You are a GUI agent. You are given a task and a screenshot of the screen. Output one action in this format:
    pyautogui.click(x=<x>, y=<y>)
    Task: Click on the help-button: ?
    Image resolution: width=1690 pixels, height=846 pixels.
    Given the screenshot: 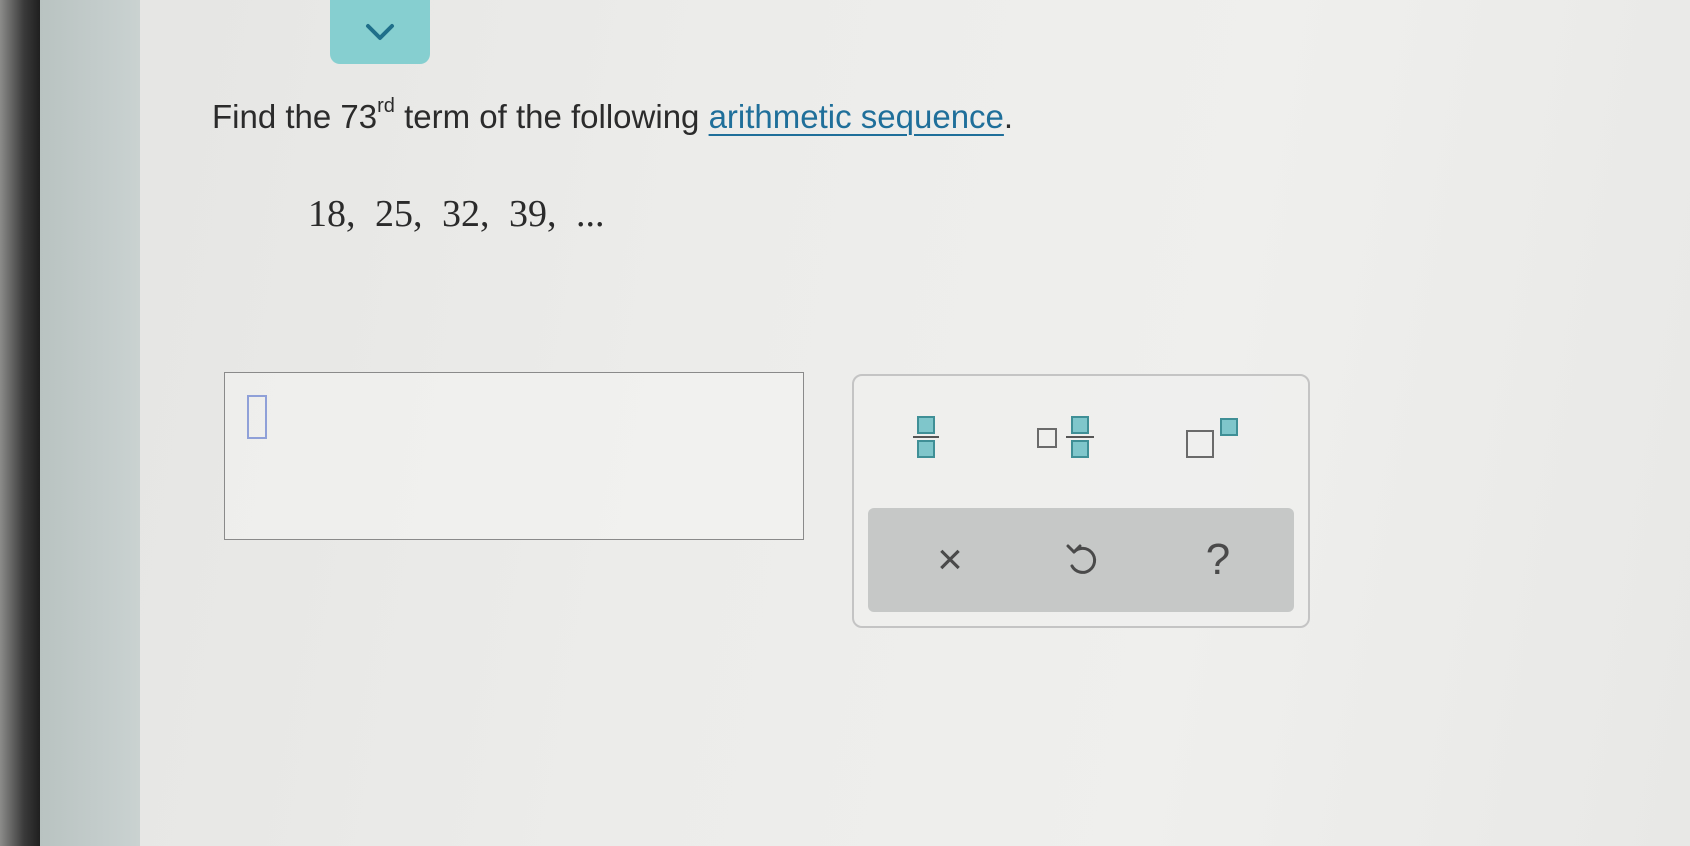 What is the action you would take?
    pyautogui.click(x=1218, y=560)
    